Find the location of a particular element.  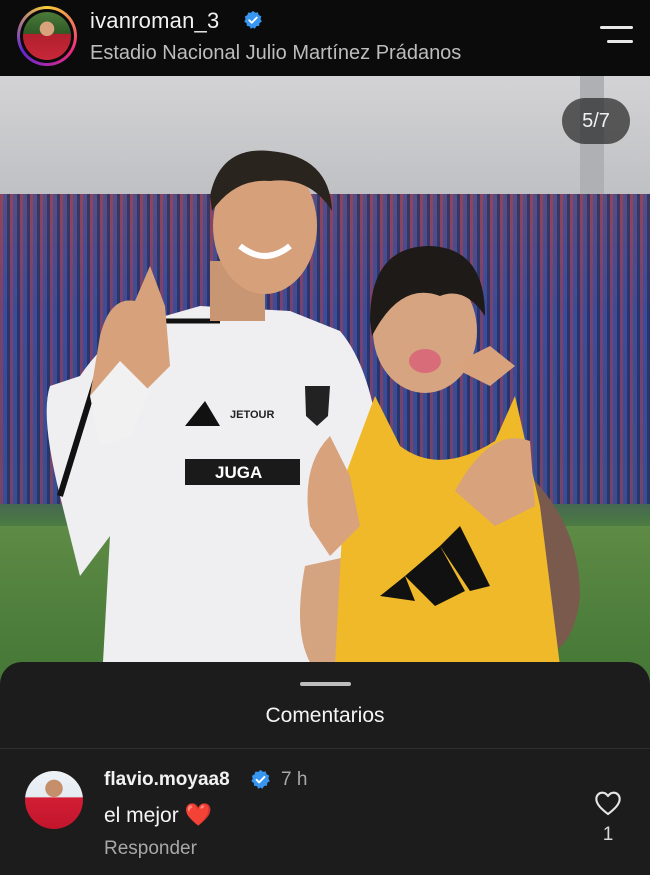

post-location: Estadio Nacional Julio Martínez Prádanos is located at coordinates (275, 53).